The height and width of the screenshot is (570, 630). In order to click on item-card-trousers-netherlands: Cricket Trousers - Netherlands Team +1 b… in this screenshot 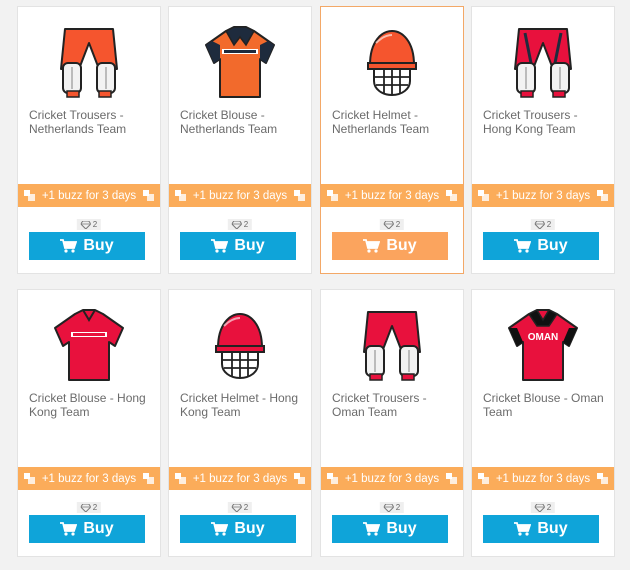, I will do `click(89, 140)`.